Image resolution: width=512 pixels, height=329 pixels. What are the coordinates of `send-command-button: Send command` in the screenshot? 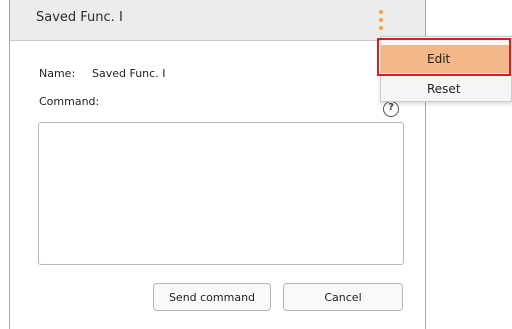 It's located at (212, 297).